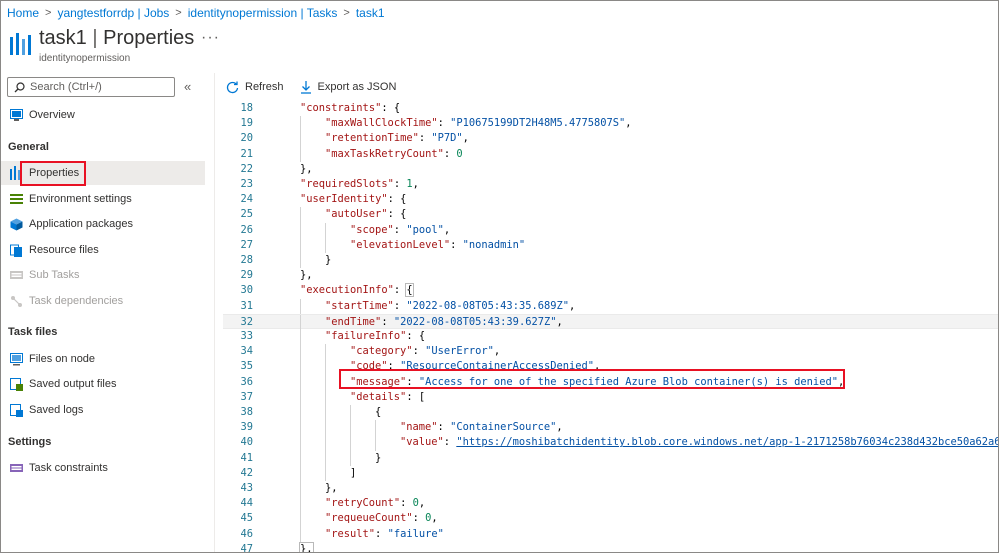 This screenshot has width=999, height=553. Describe the element at coordinates (81, 224) in the screenshot. I see `sidebar-item-label: Application packages` at that location.